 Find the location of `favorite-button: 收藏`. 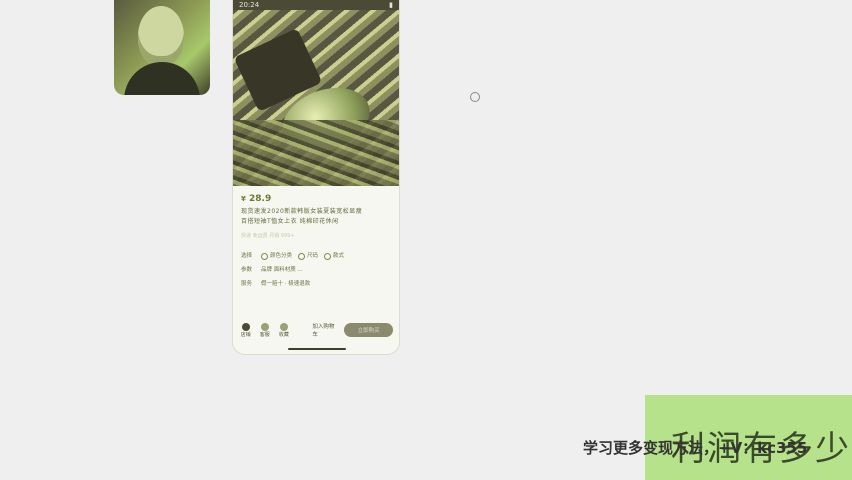

favorite-button: 收藏 is located at coordinates (283, 330).